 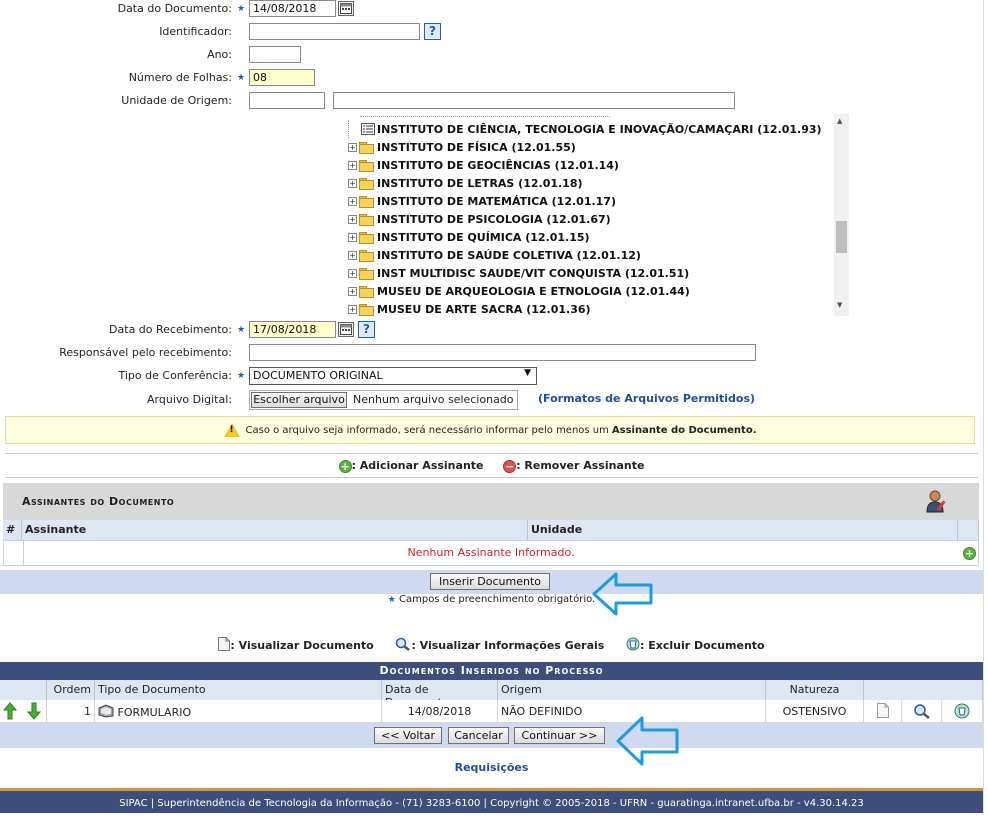 What do you see at coordinates (841, 215) in the screenshot?
I see `tree-scrollbar: ▲ ▼` at bounding box center [841, 215].